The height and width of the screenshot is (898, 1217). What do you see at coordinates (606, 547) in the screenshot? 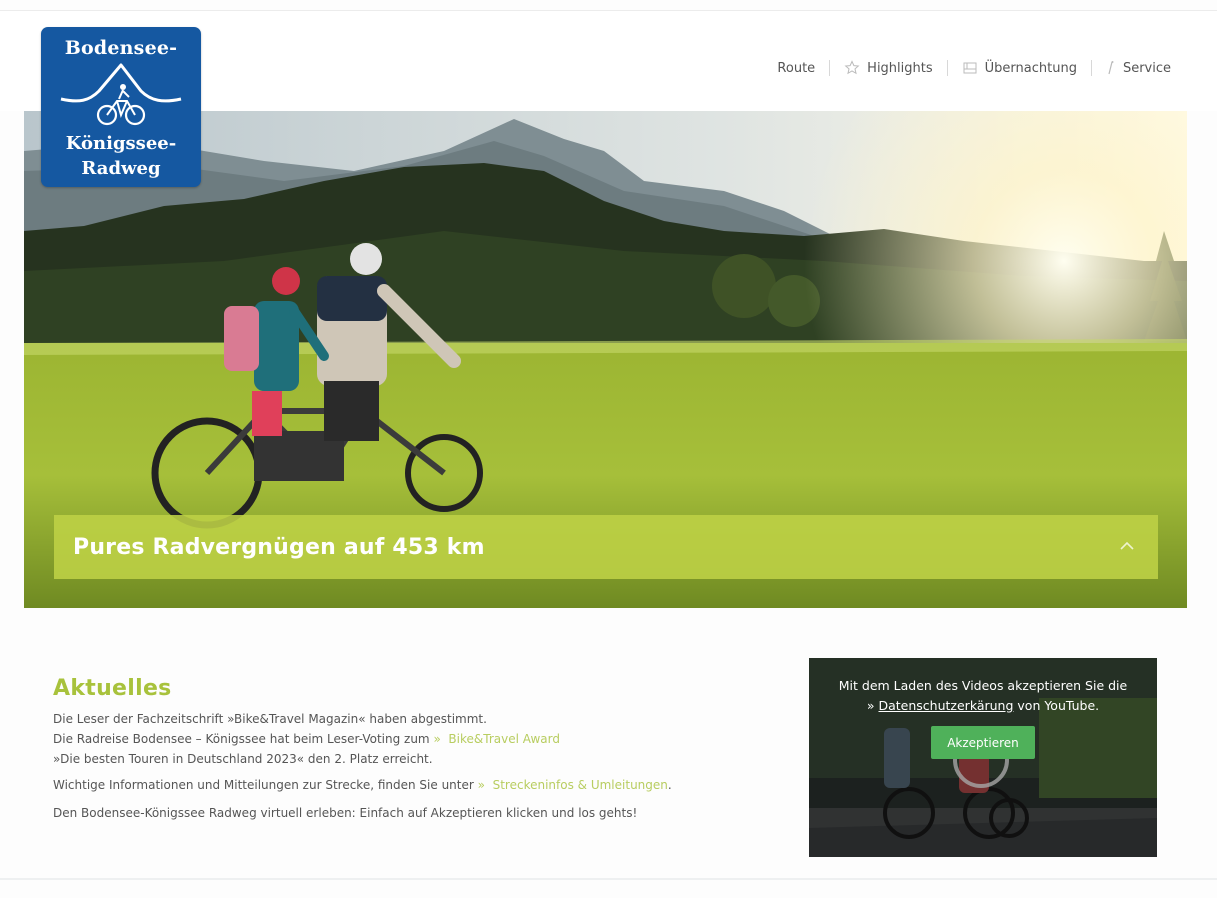
I see `hero-banner: Pures Radvergnügen auf 453 km` at bounding box center [606, 547].